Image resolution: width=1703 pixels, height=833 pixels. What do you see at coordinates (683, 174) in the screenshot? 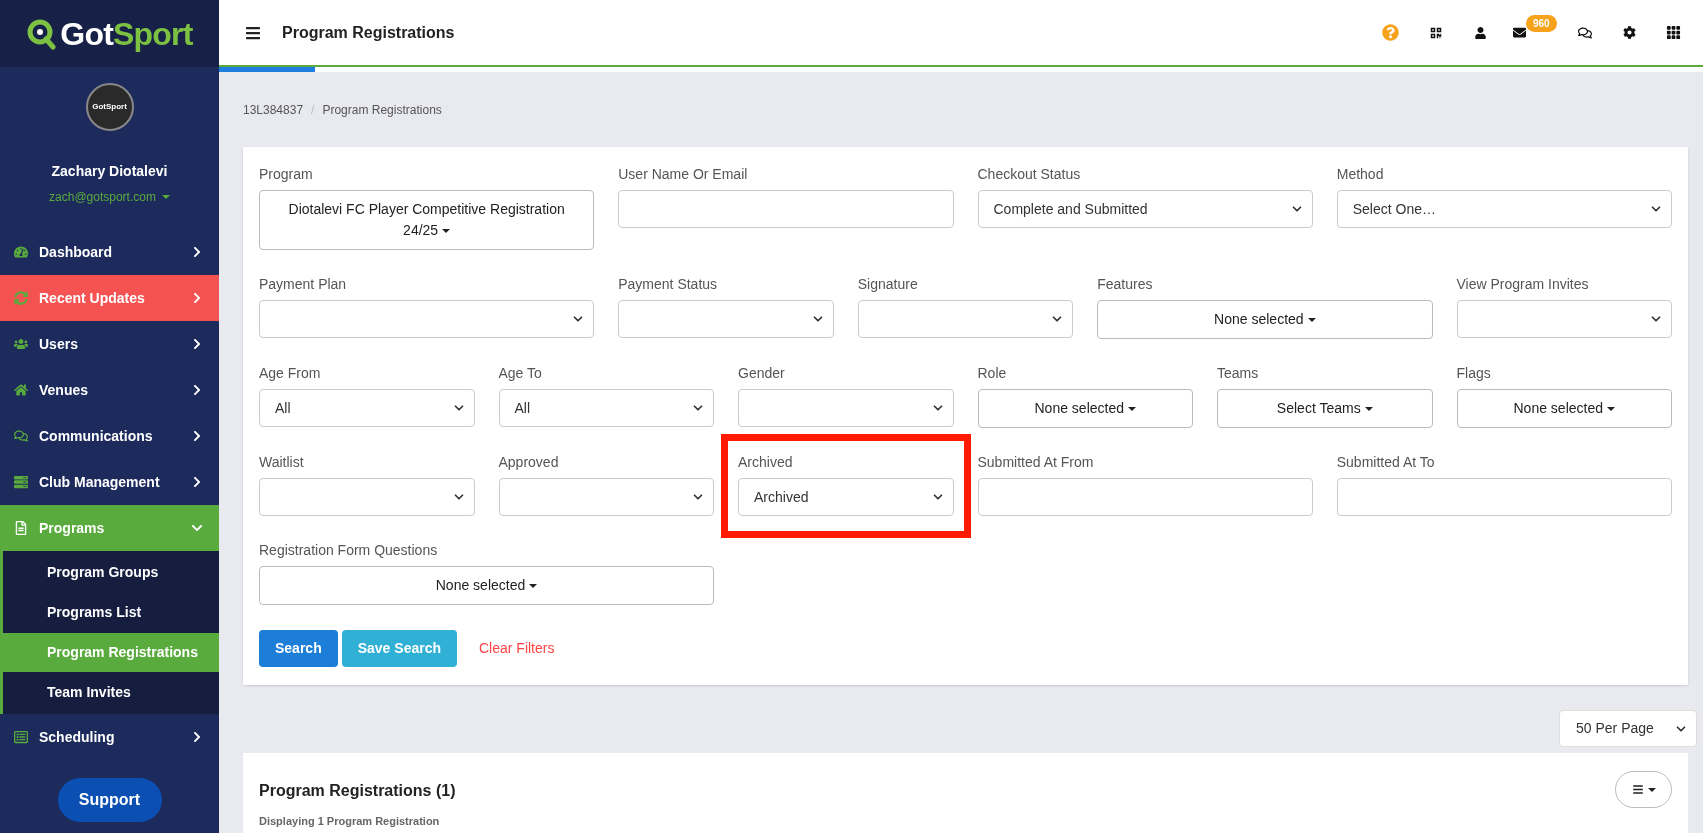
I see `field-label: User Name Or Email` at bounding box center [683, 174].